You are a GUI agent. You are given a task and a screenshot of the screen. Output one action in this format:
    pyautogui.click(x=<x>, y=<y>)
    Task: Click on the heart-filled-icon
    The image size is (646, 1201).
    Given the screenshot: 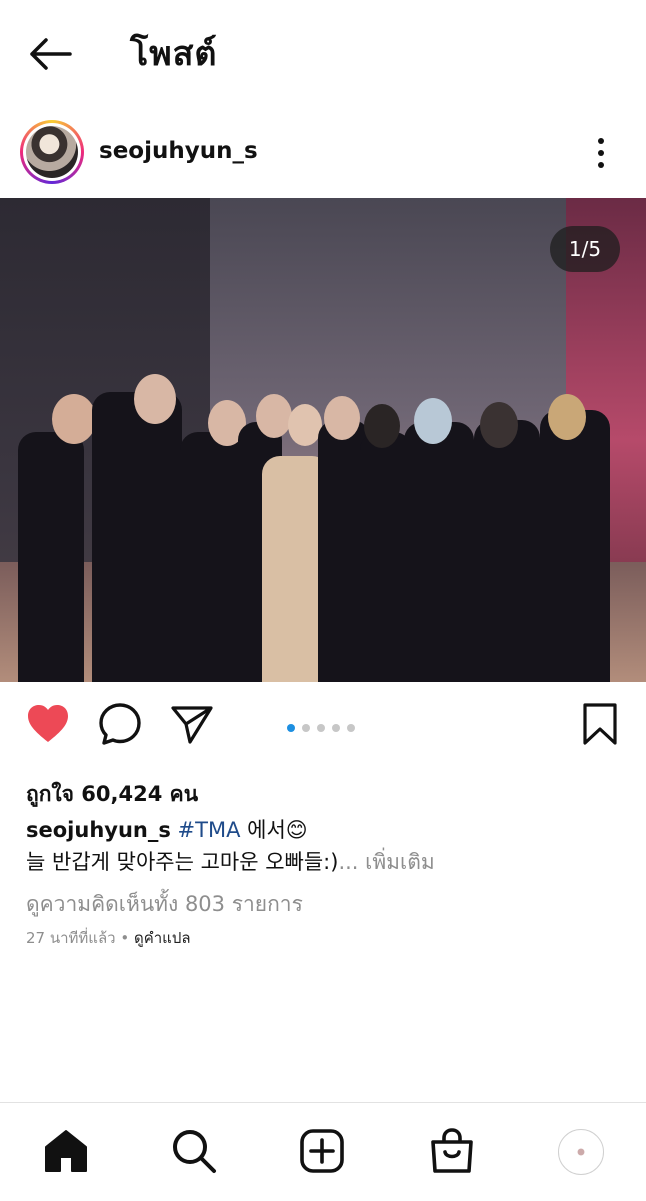 What is the action you would take?
    pyautogui.click(x=48, y=724)
    